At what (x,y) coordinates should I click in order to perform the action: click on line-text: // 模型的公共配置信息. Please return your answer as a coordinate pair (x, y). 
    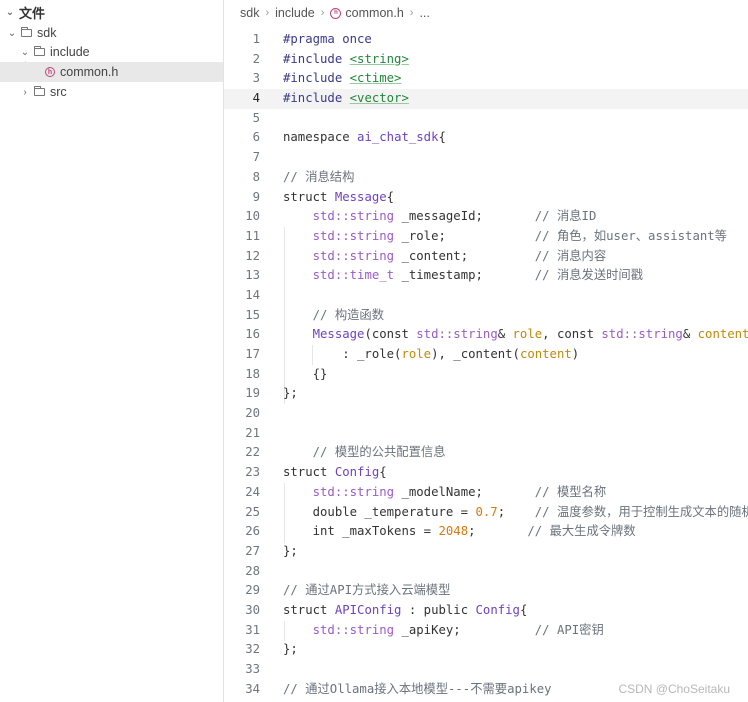
    Looking at the image, I should click on (364, 452).